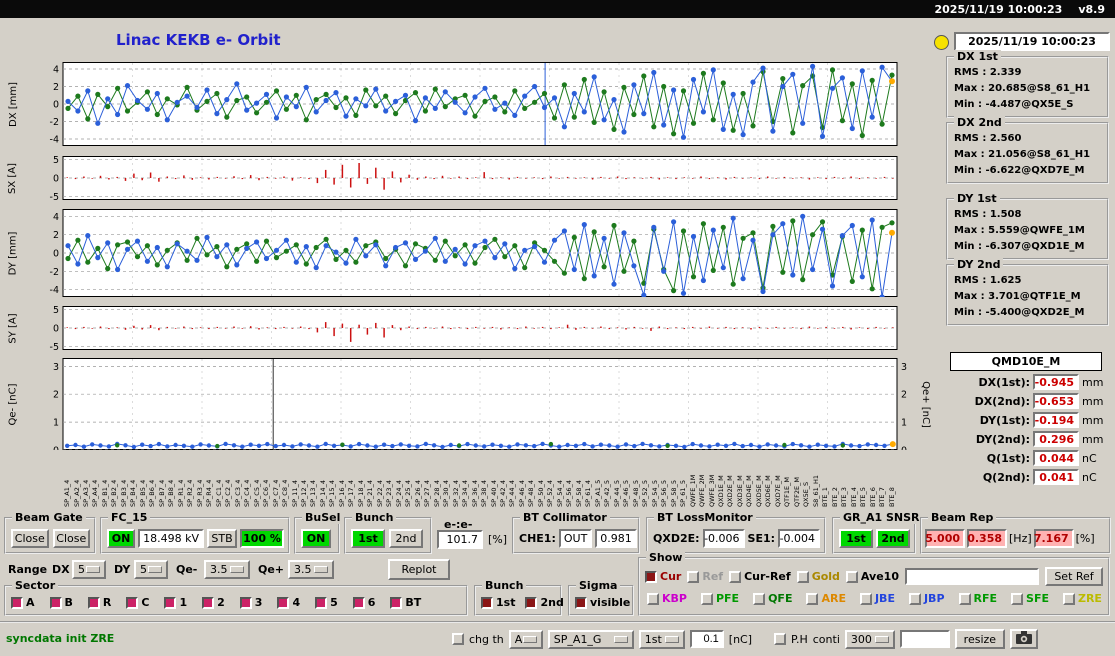 This screenshot has width=1115, height=656. Describe the element at coordinates (590, 639) in the screenshot. I see `bpm-select: SP_A1_G` at that location.